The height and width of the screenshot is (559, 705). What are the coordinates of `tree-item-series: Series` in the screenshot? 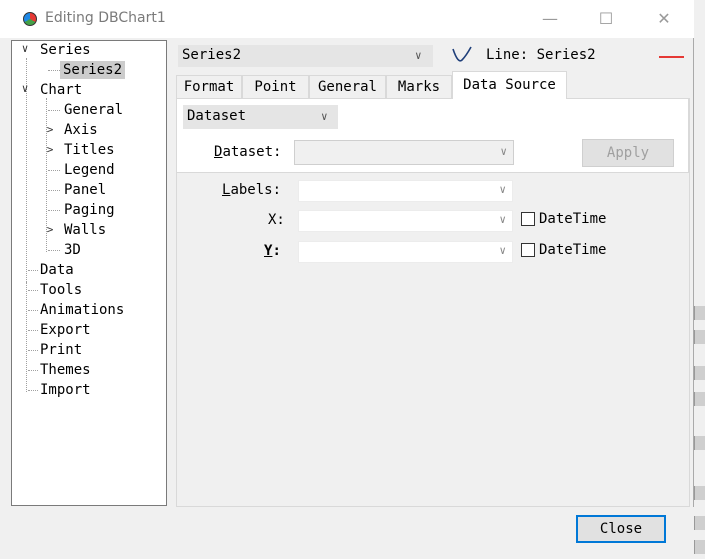 It's located at (65, 50).